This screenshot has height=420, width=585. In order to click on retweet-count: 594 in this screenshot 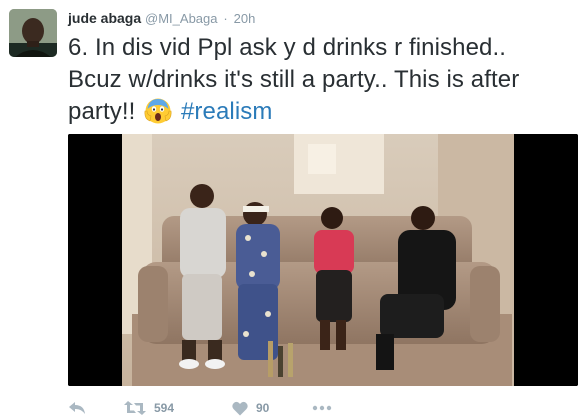, I will do `click(164, 408)`.